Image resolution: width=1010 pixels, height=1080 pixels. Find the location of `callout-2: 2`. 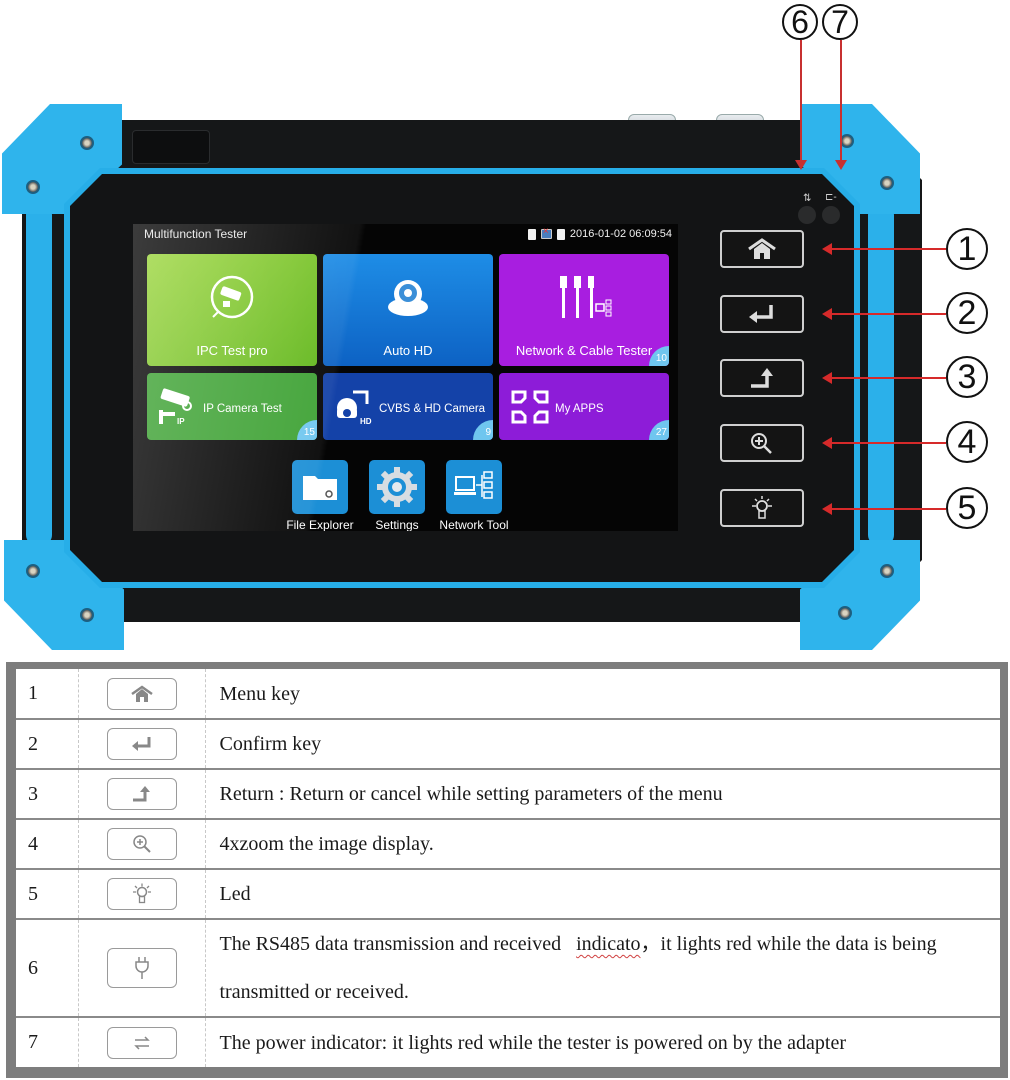

callout-2: 2 is located at coordinates (967, 313).